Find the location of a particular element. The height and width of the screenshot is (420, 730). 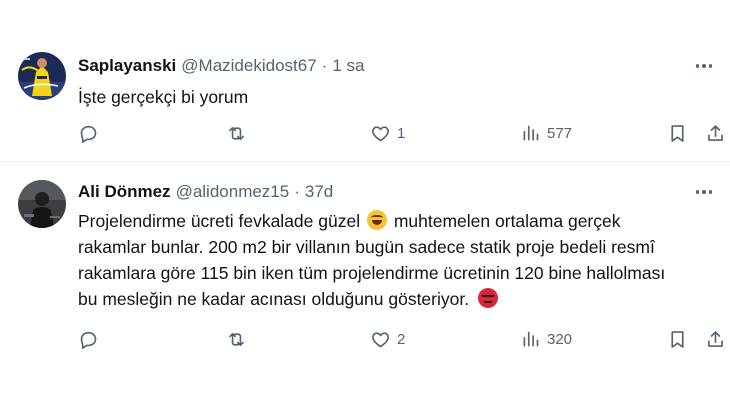

tweet-text: İşte gerçekçi bi yorum is located at coordinates (163, 97).